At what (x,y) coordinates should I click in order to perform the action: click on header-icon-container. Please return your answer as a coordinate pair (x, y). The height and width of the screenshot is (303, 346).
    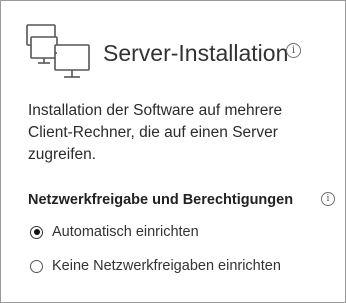
    Looking at the image, I should click on (59, 54).